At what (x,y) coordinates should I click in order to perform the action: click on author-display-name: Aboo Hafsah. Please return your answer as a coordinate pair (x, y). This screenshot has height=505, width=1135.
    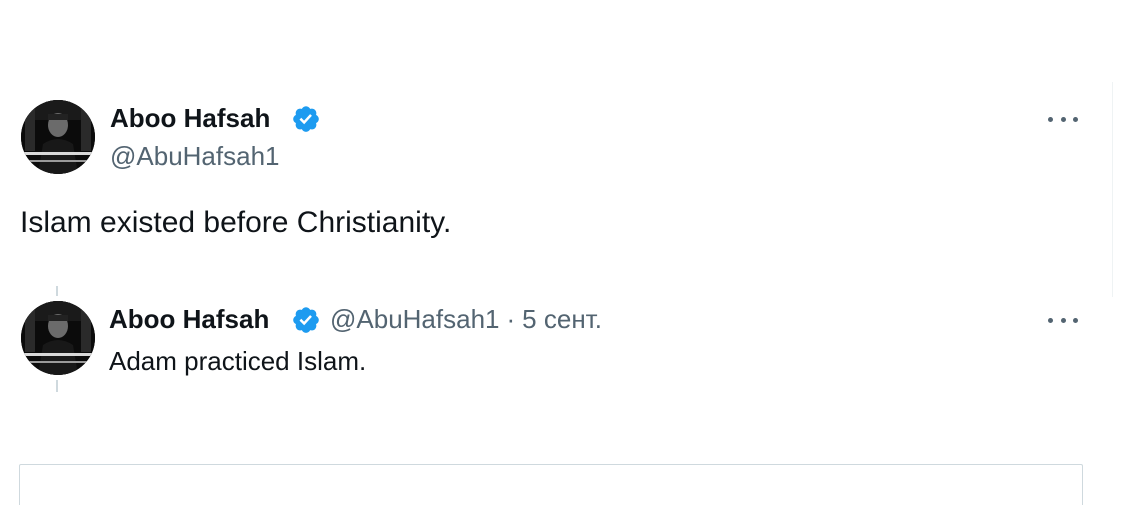
    Looking at the image, I should click on (190, 118).